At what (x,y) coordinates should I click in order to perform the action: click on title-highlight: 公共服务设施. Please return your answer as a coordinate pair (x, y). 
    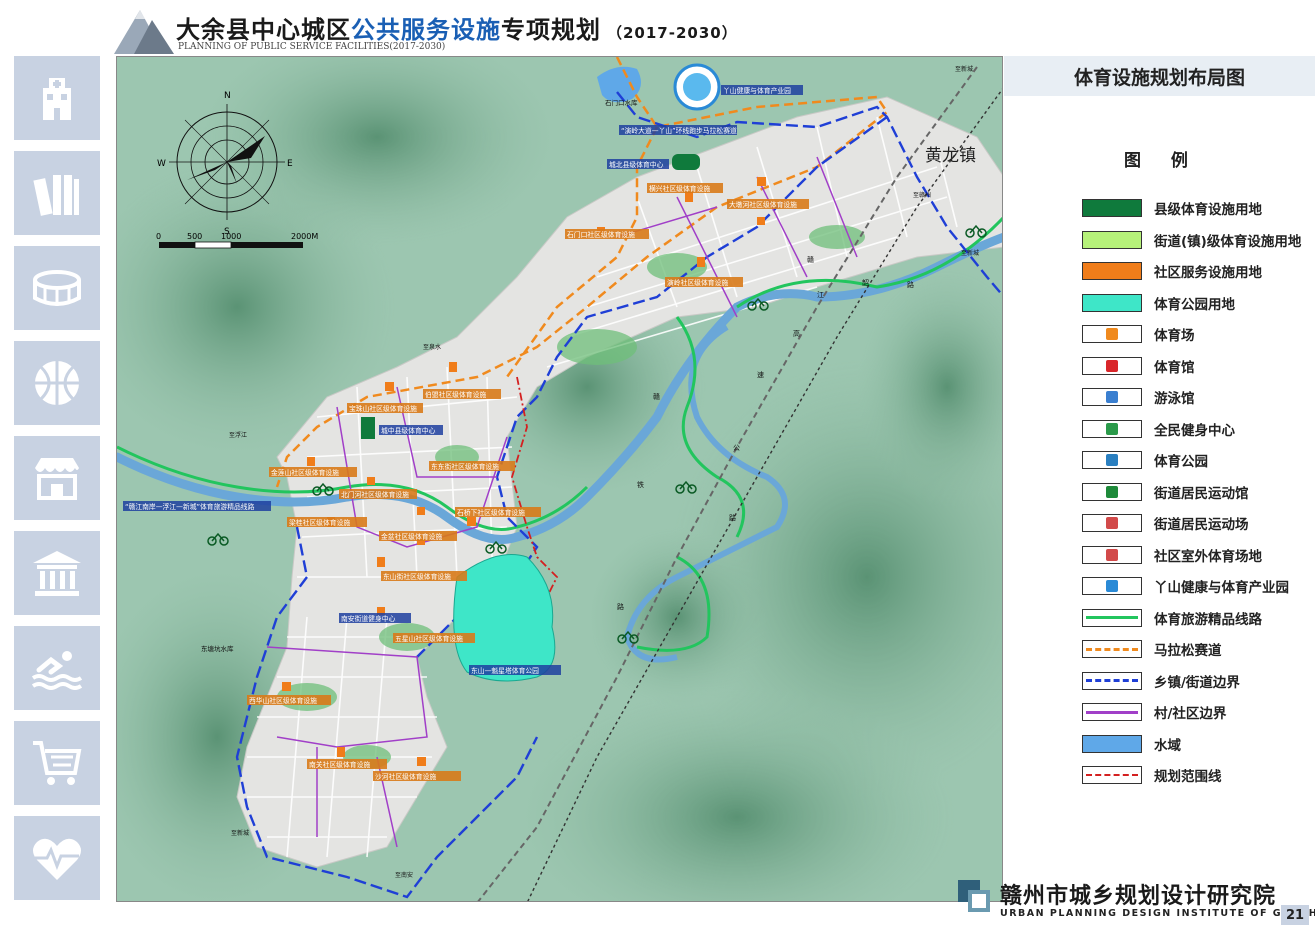
    Looking at the image, I should click on (426, 30).